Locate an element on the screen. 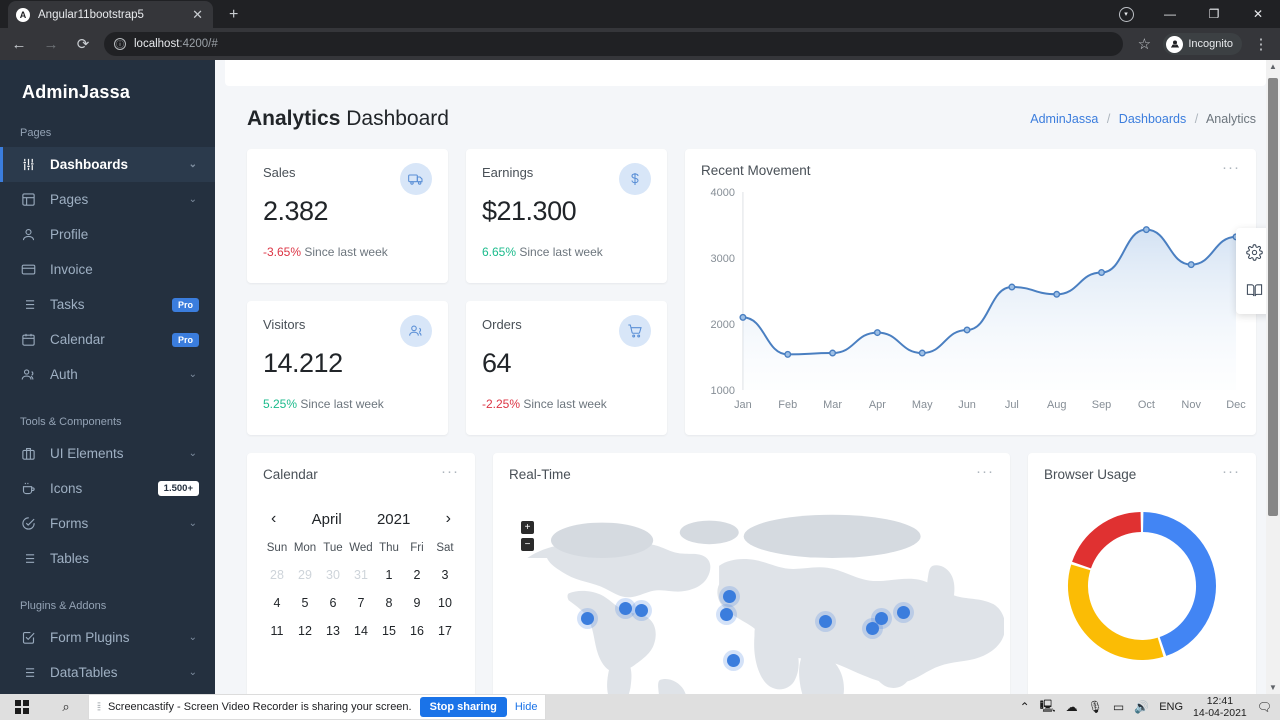 This screenshot has height=720, width=1280. sidebar-item-profile: Profile is located at coordinates (107, 234).